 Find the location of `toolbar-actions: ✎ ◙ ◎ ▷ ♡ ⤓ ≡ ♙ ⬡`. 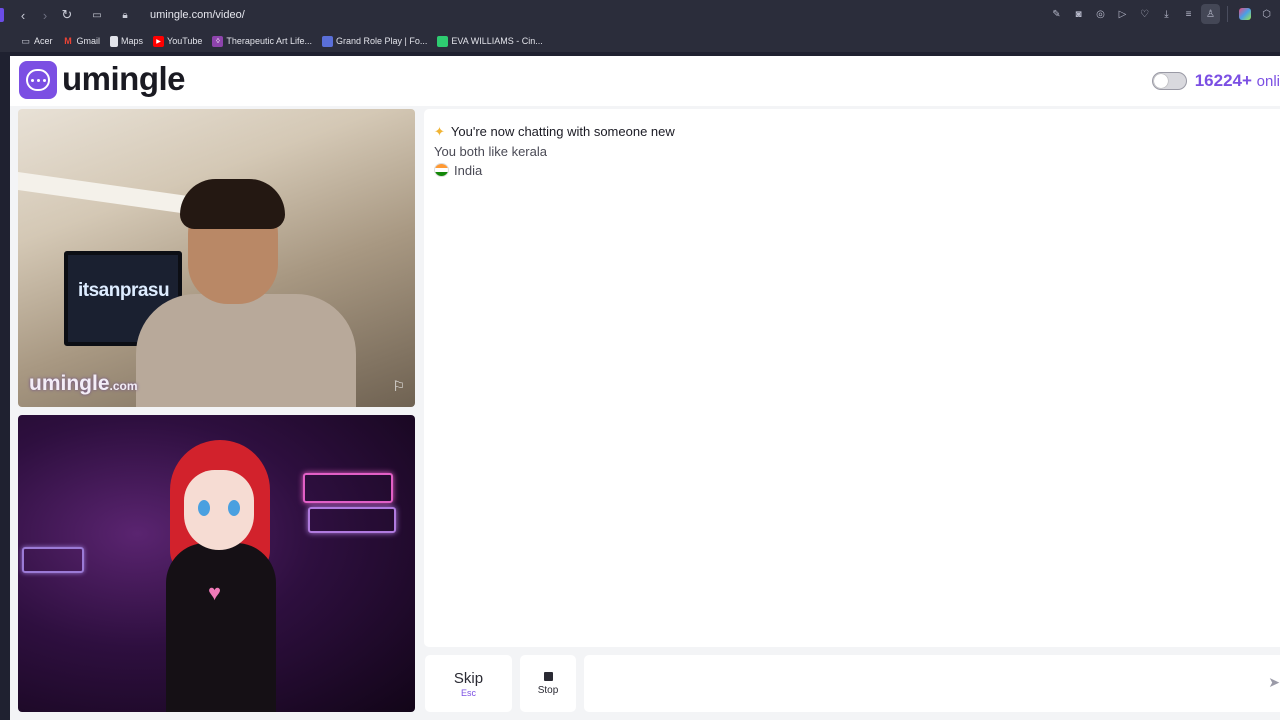

toolbar-actions: ✎ ◙ ◎ ▷ ♡ ⤓ ≡ ♙ ⬡ is located at coordinates (1161, 14).